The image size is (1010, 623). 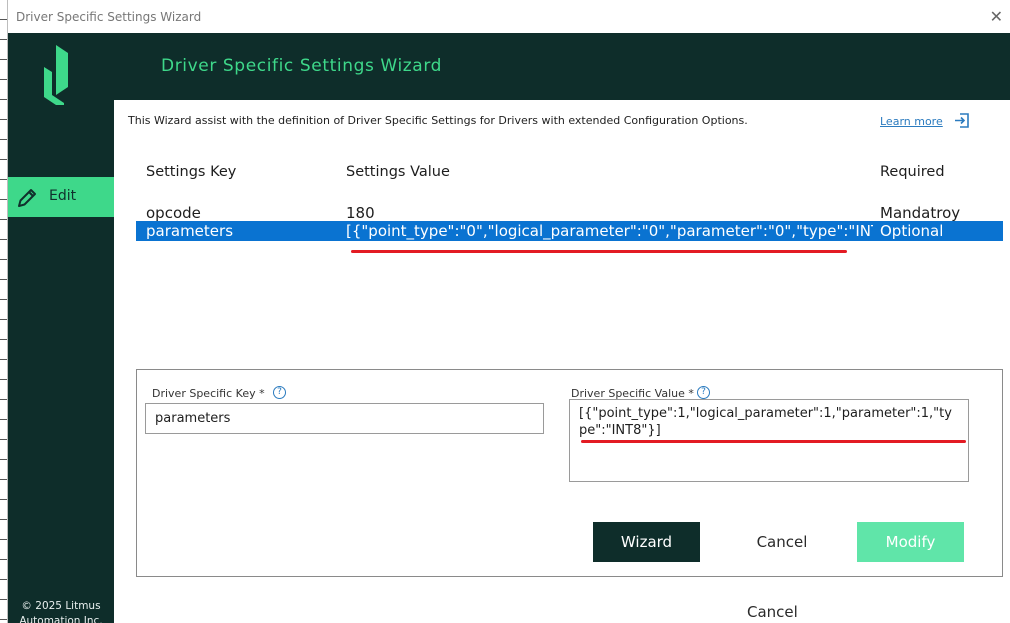 I want to click on column-header-required: Required, so click(x=912, y=172).